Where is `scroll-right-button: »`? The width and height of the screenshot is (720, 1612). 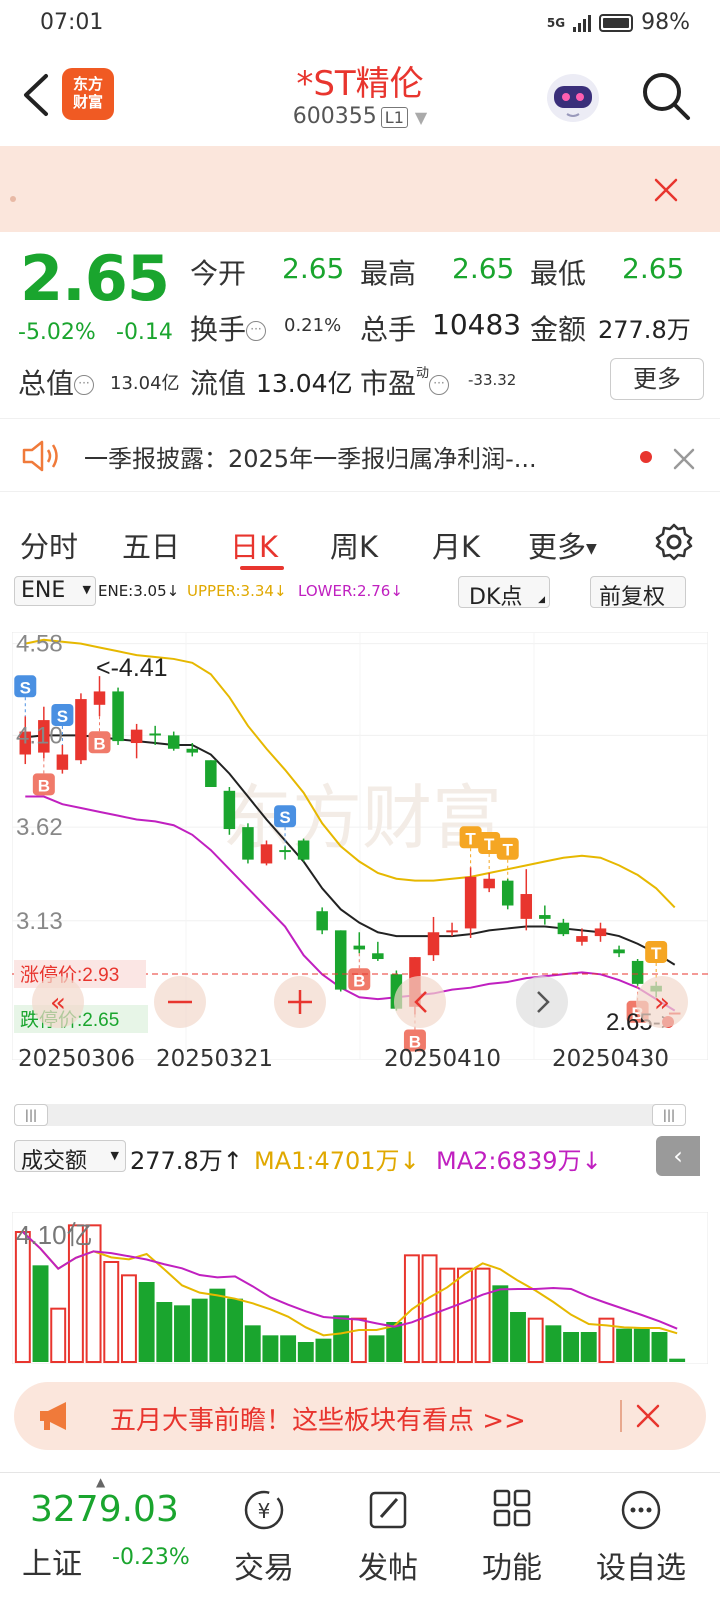 scroll-right-button: » is located at coordinates (662, 1002).